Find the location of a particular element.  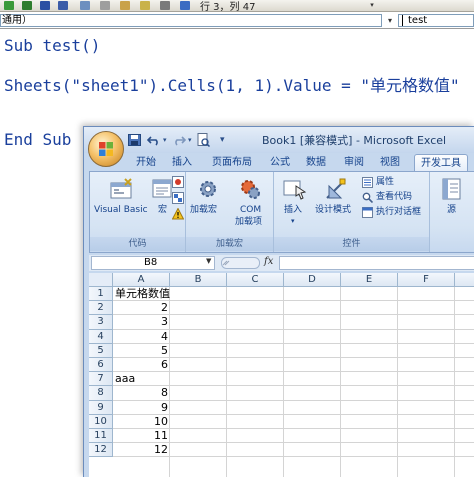

record-macro-icon is located at coordinates (178, 182).